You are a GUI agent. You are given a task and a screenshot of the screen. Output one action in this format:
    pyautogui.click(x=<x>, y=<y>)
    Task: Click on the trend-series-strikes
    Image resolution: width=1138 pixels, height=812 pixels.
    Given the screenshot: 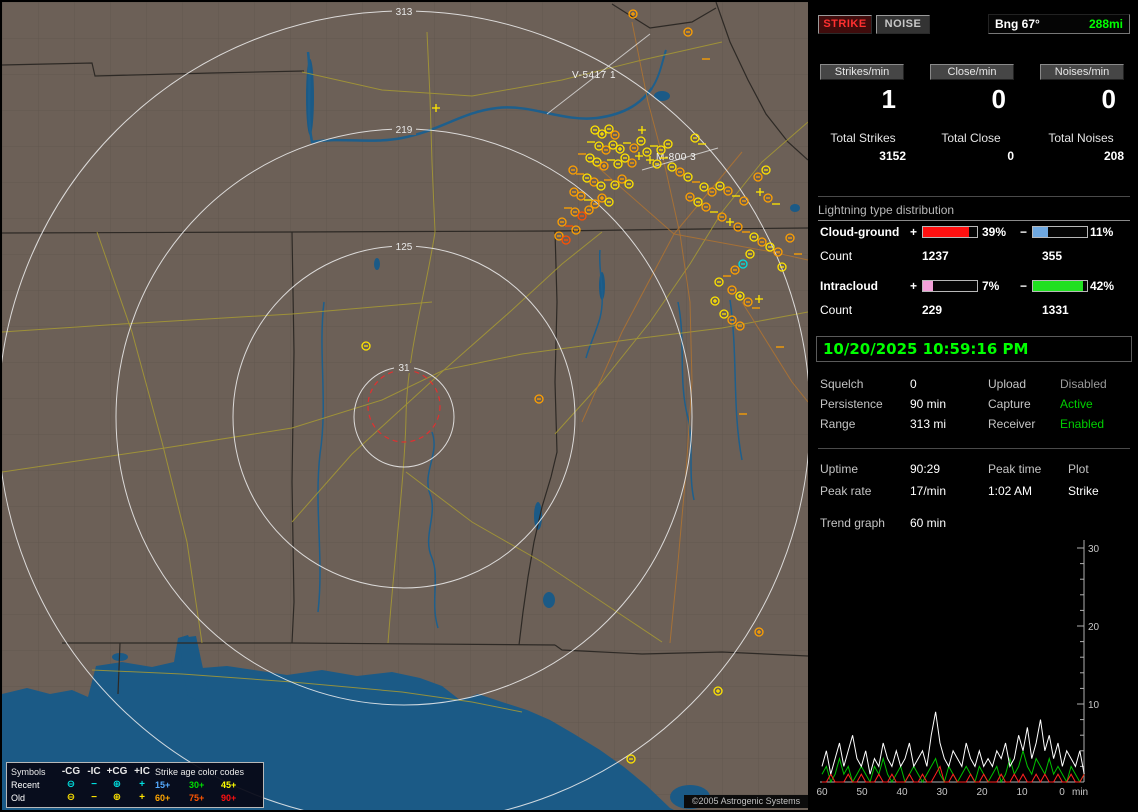 What is the action you would take?
    pyautogui.click(x=953, y=743)
    